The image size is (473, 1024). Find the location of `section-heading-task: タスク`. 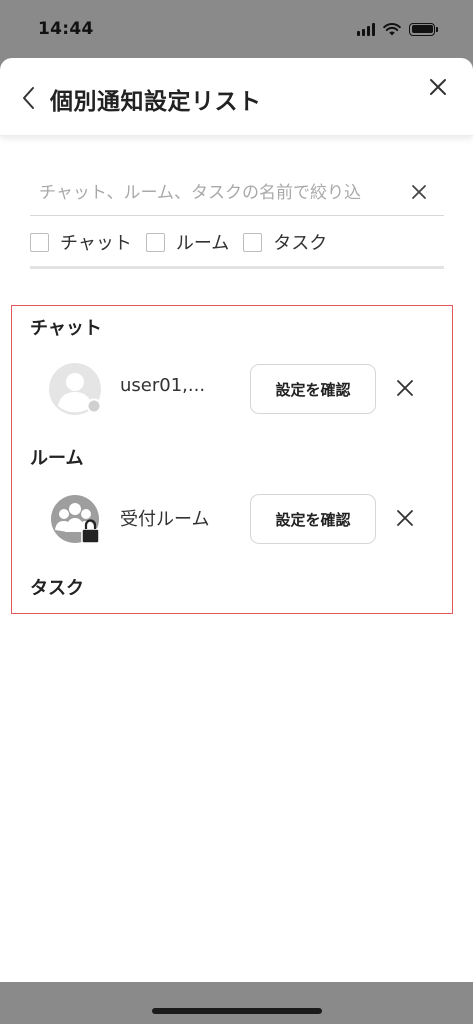

section-heading-task: タスク is located at coordinates (57, 588).